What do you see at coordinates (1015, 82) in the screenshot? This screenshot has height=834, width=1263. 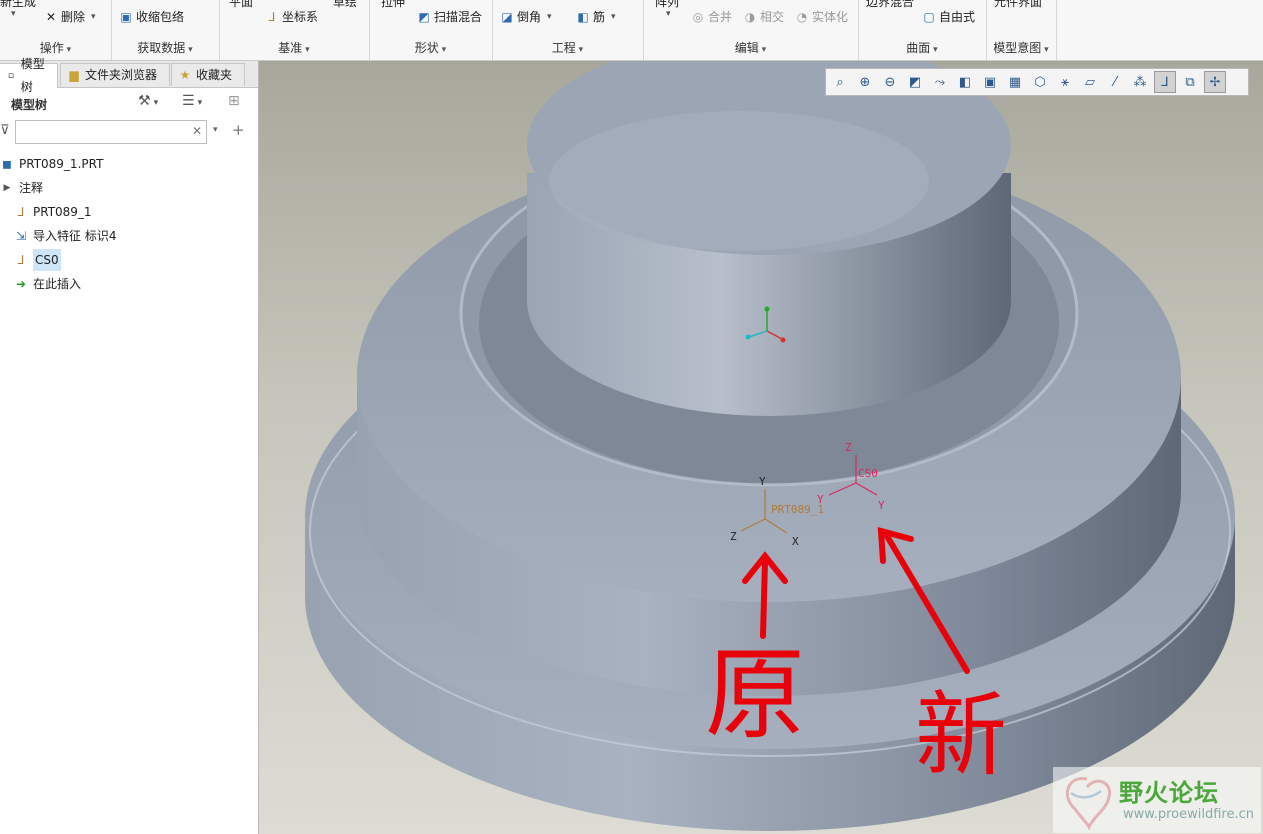 I see `view-manager-icon: ▦` at bounding box center [1015, 82].